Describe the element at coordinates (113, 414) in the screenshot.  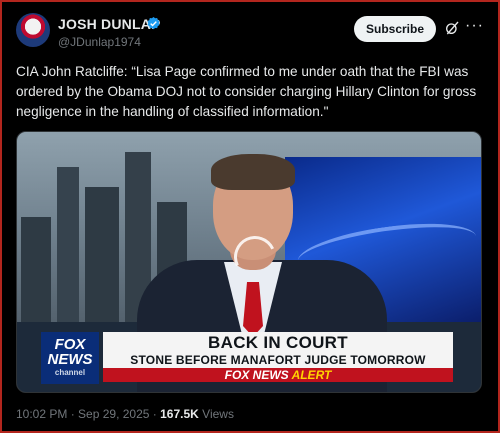
I see `post-date: Sep 29, 2025` at that location.